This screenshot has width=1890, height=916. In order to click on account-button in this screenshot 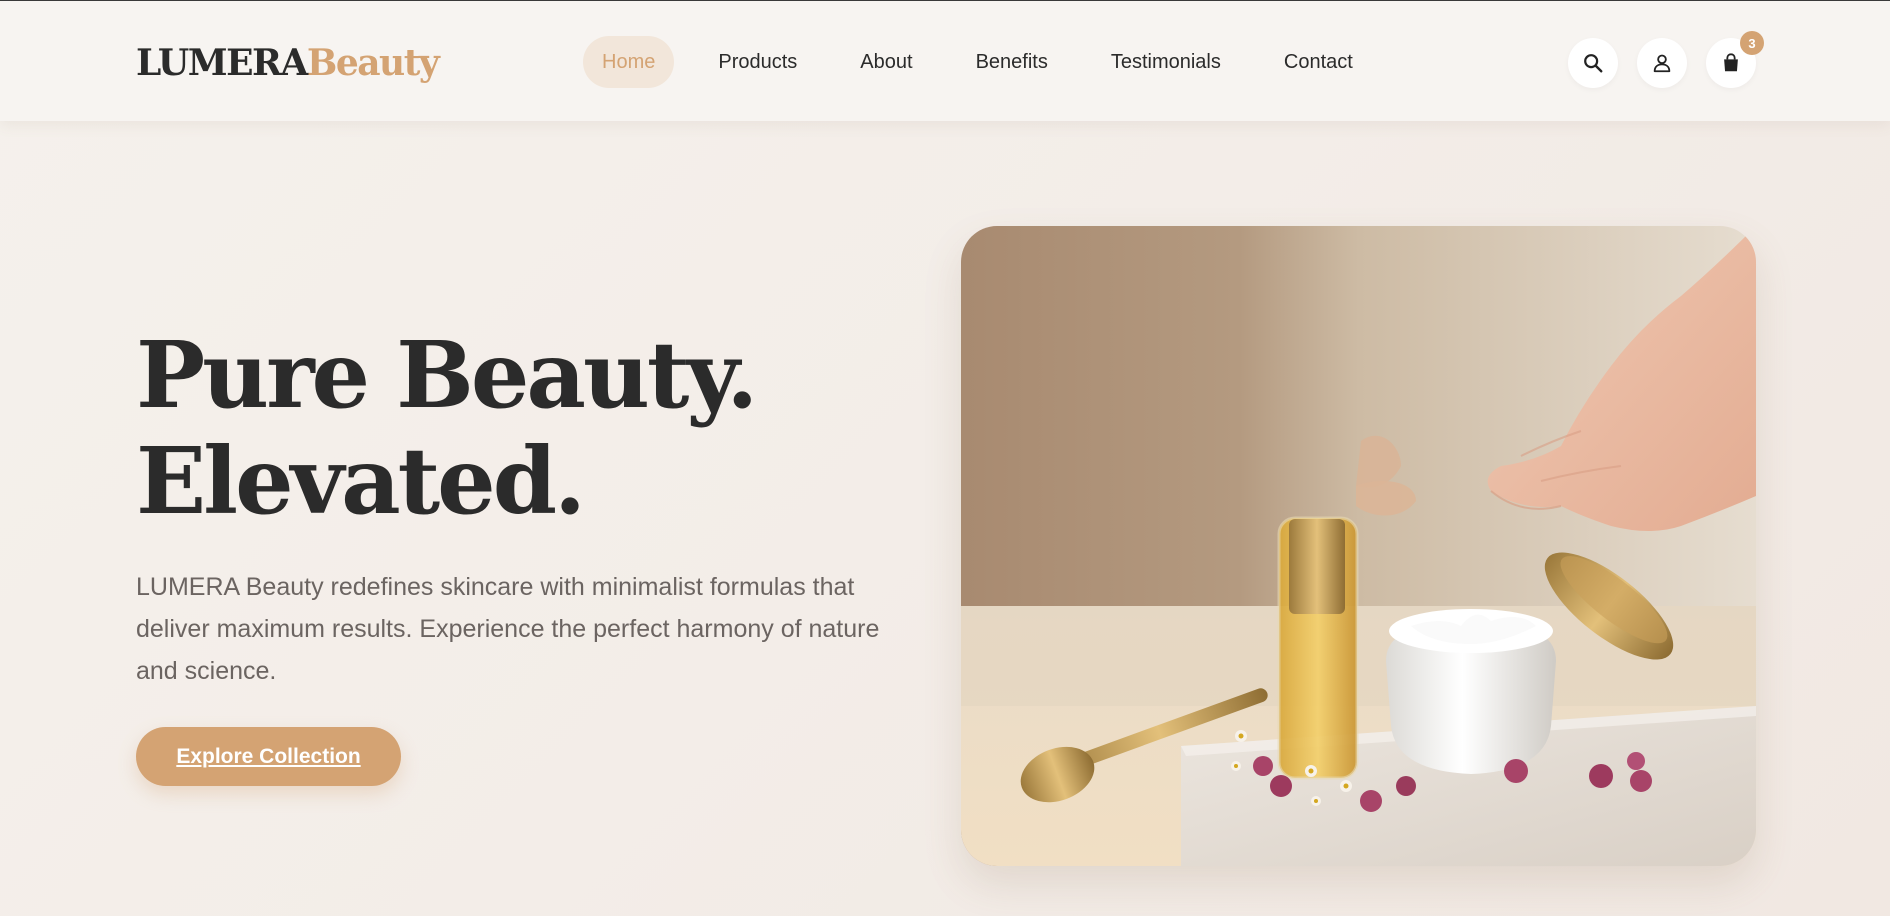, I will do `click(1662, 63)`.